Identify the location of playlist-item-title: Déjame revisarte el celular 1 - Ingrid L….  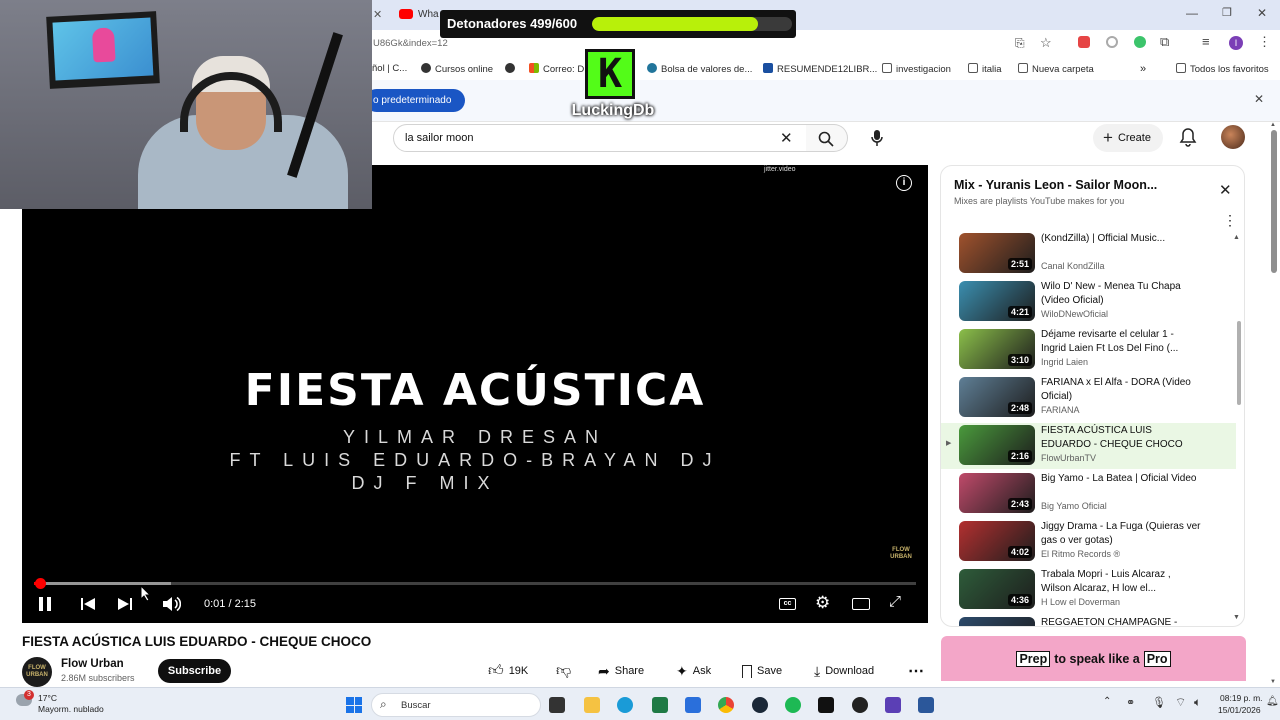
(1121, 341).